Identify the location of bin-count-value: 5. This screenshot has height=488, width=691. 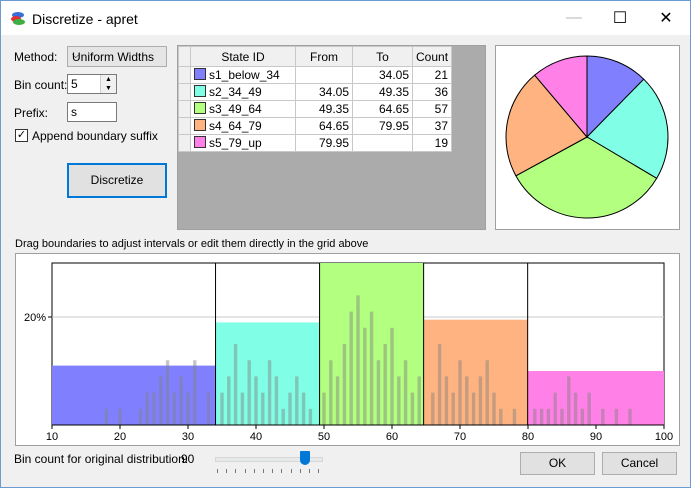
(74, 84).